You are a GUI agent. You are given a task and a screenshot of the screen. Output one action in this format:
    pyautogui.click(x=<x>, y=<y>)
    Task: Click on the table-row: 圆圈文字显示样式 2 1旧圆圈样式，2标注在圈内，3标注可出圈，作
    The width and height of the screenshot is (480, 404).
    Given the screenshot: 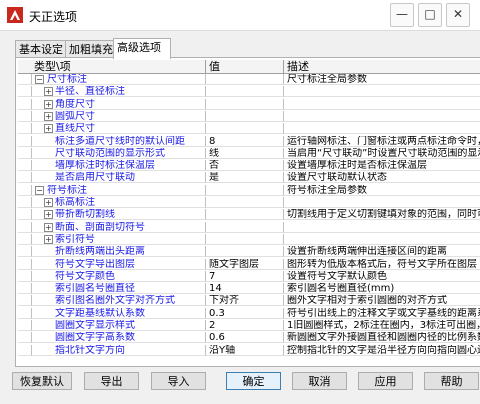 What is the action you would take?
    pyautogui.click(x=249, y=325)
    